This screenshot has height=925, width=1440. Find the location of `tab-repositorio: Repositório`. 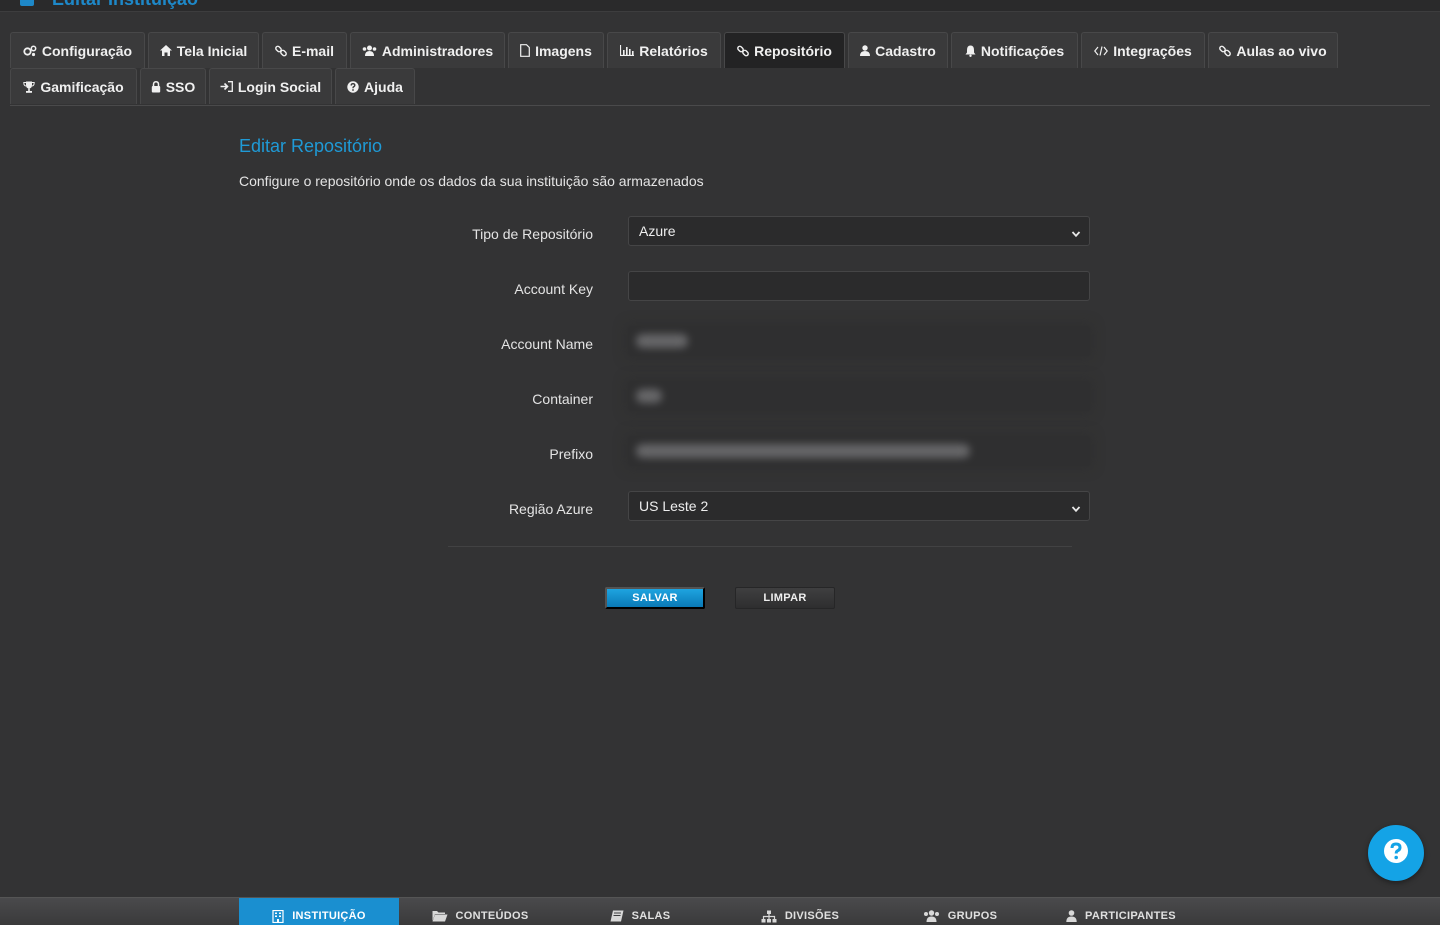

tab-repositorio: Repositório is located at coordinates (784, 50).